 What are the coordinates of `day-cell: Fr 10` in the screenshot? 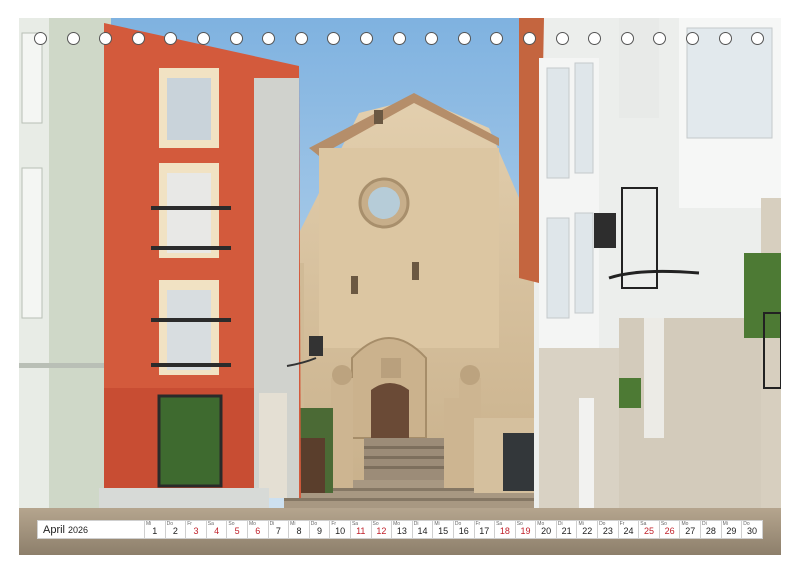 It's located at (339, 529).